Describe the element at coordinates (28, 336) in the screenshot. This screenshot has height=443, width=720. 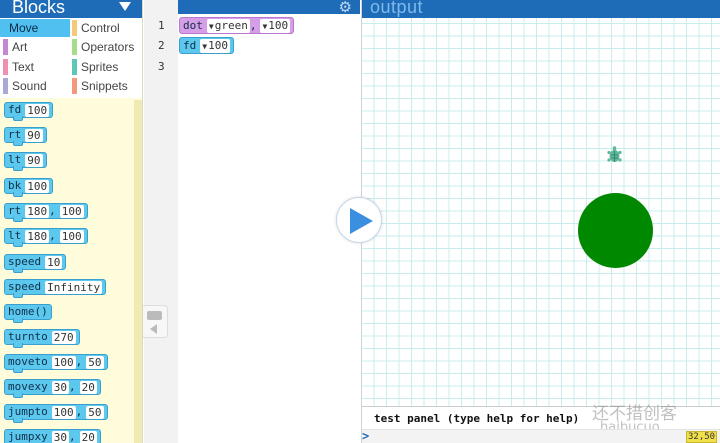
I see `block-command: turnto` at that location.